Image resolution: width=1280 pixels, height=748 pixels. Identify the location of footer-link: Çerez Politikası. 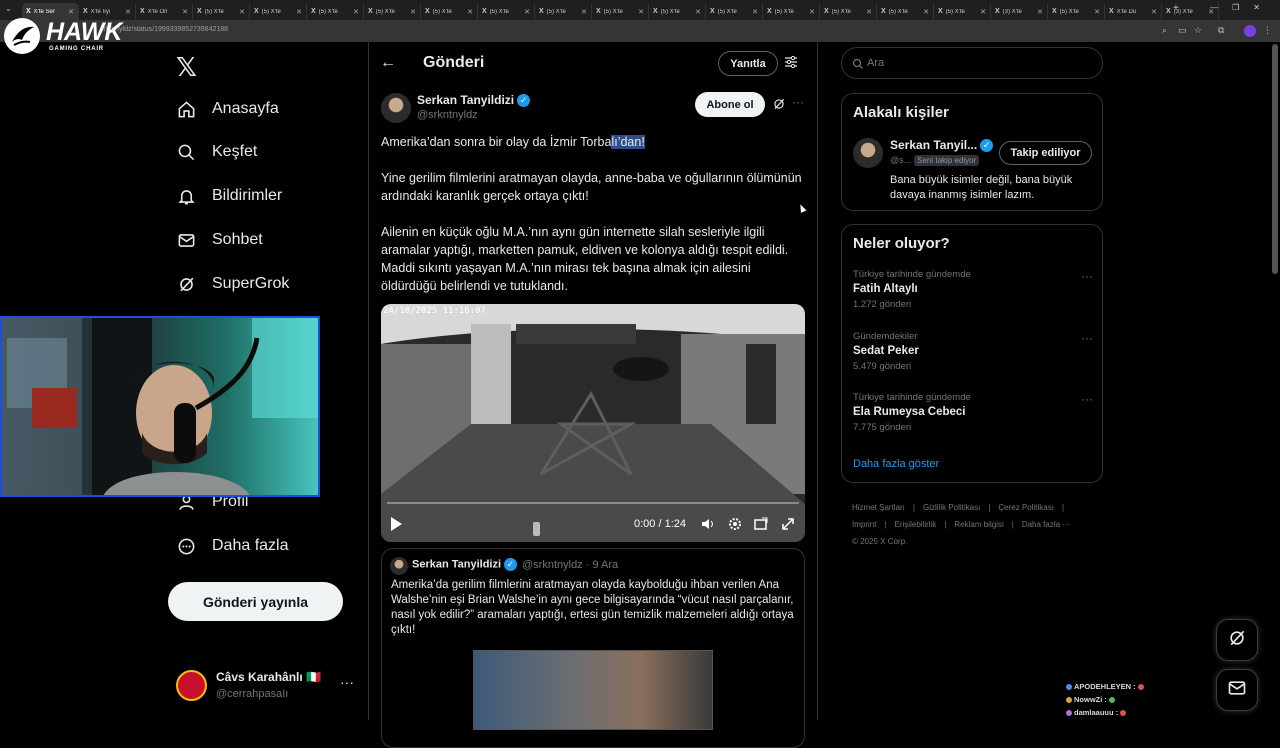
(1026, 507).